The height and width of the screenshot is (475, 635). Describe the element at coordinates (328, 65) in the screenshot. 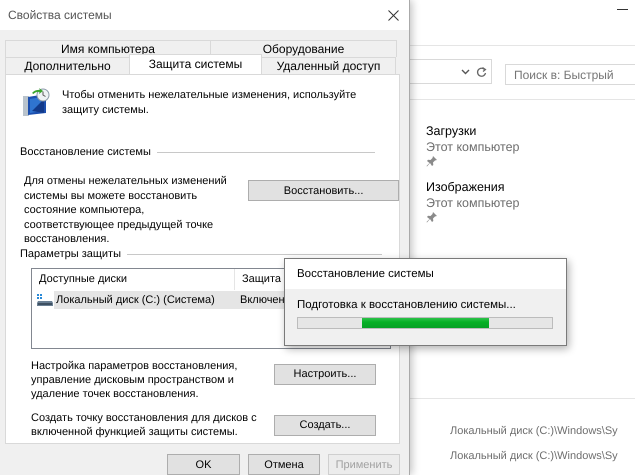

I see `tab: Удаленный доступ` at that location.